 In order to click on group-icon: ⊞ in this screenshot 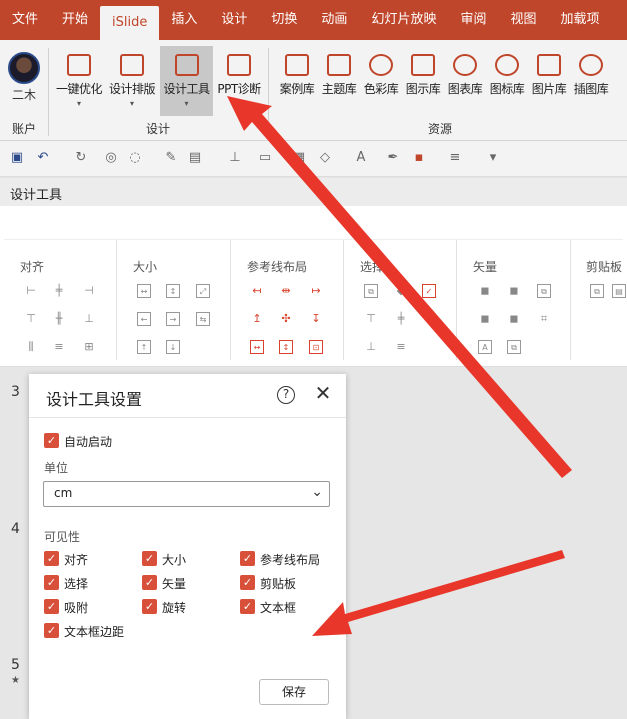, I will do `click(89, 347)`.